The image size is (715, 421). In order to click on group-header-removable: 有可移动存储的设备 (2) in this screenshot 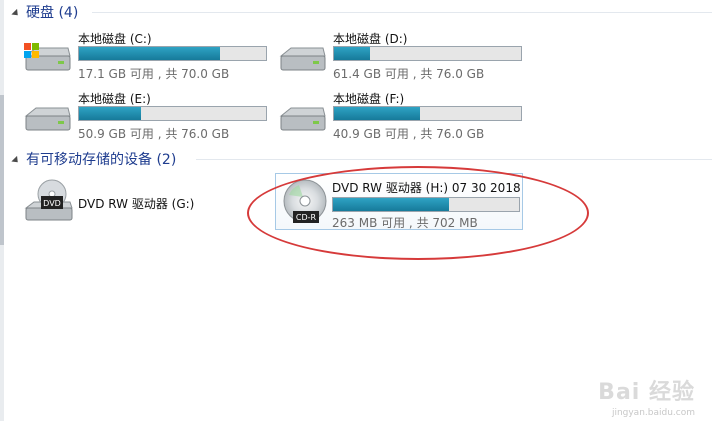, I will do `click(94, 159)`.